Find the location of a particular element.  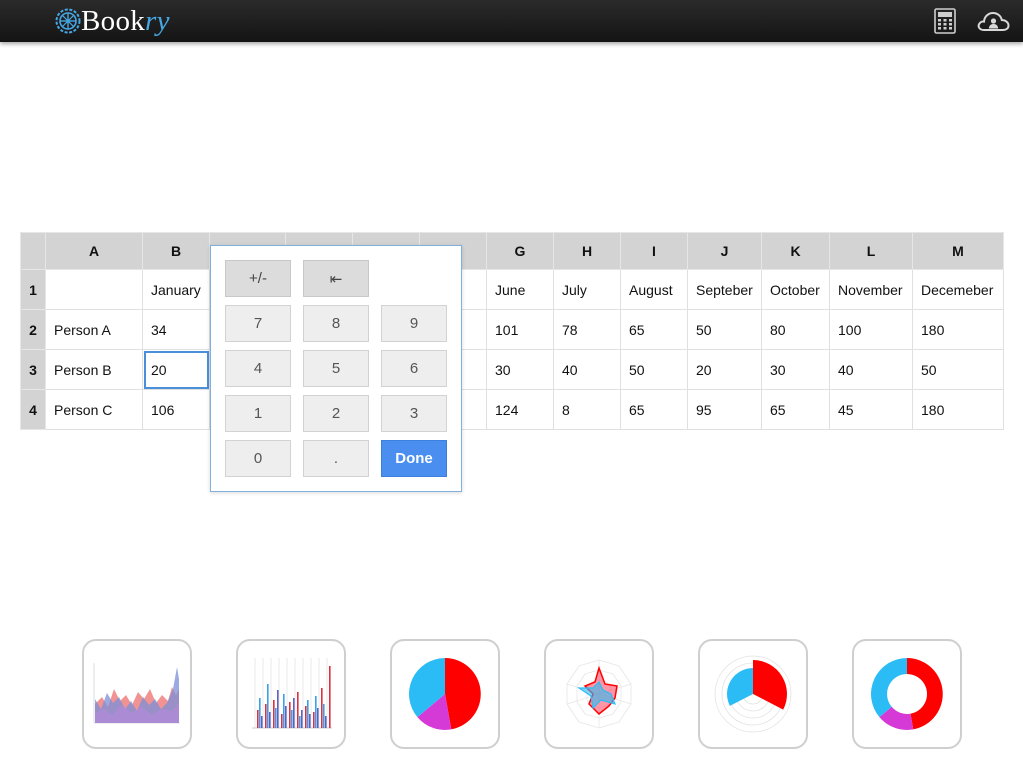

done-button: Done is located at coordinates (414, 458).